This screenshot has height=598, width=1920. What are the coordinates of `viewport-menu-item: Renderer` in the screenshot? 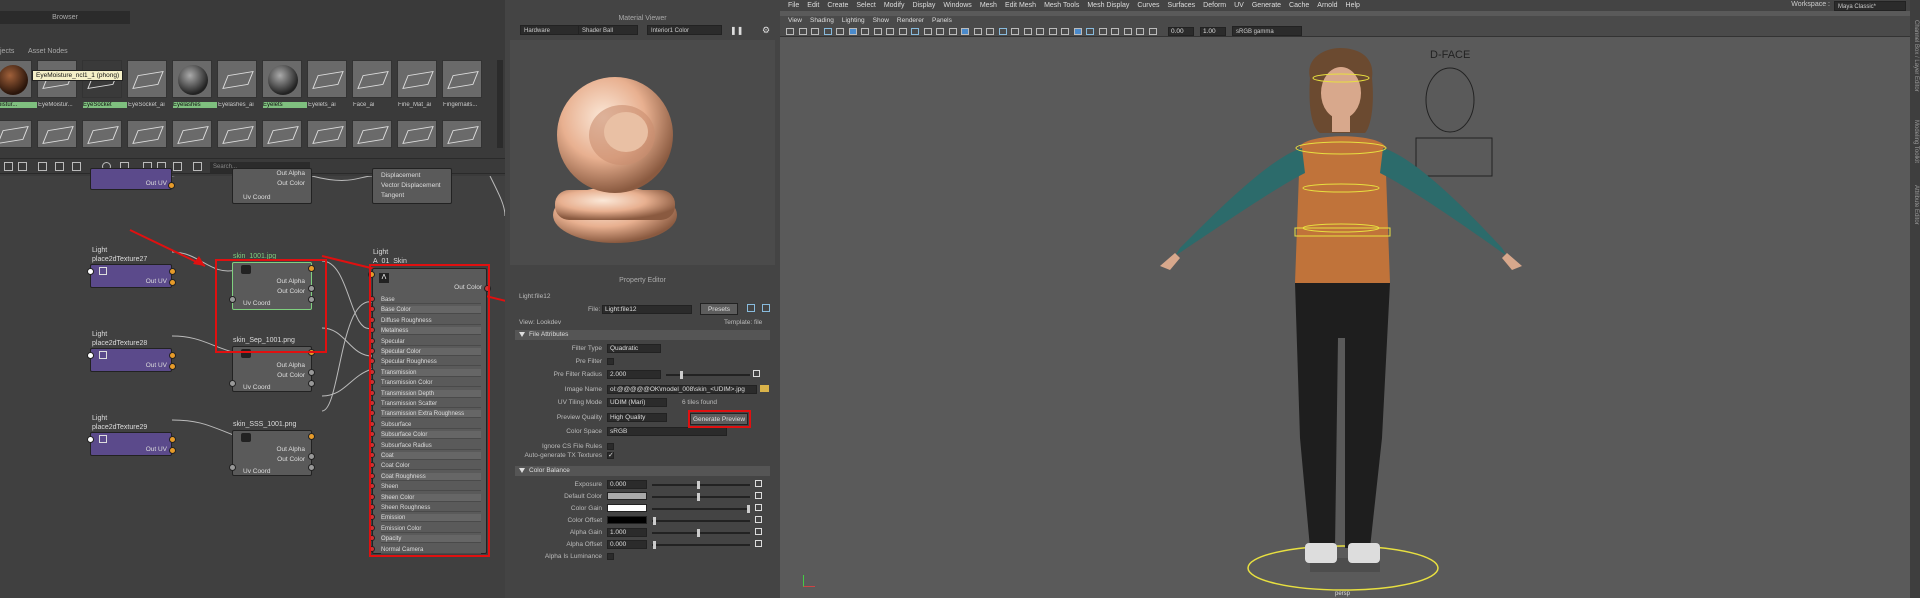 It's located at (910, 20).